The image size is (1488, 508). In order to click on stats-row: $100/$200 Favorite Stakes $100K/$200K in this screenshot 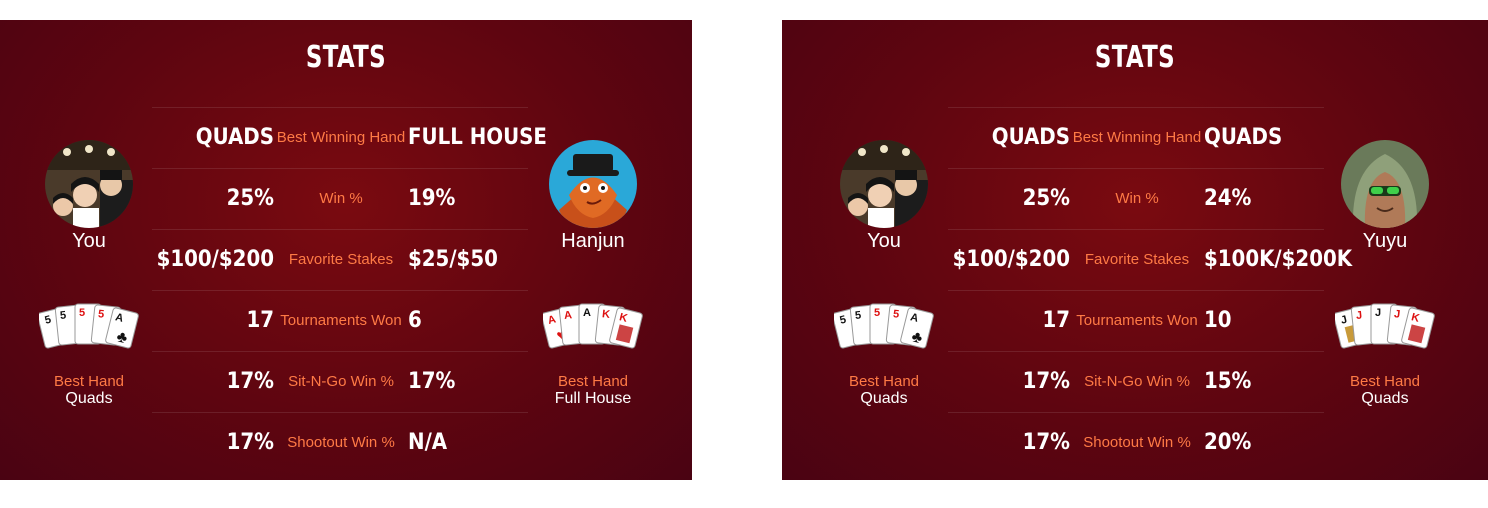, I will do `click(1150, 259)`.